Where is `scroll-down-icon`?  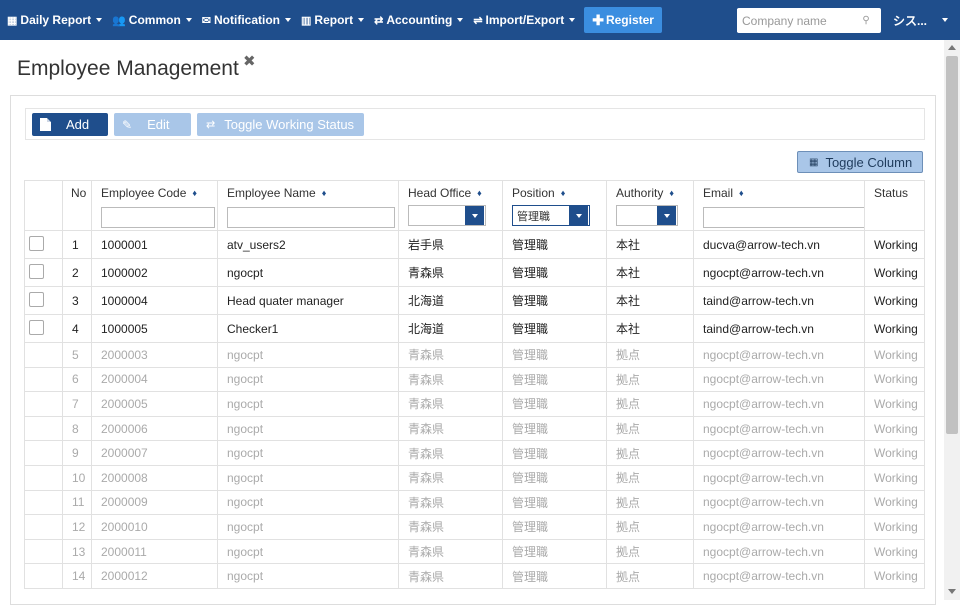
scroll-down-icon is located at coordinates (952, 591).